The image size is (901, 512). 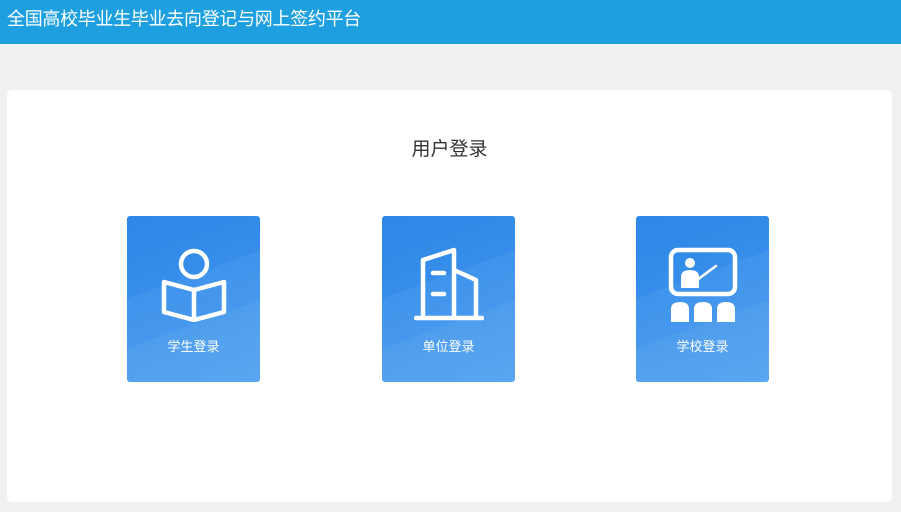 I want to click on teacher-board-icon, so click(x=703, y=284).